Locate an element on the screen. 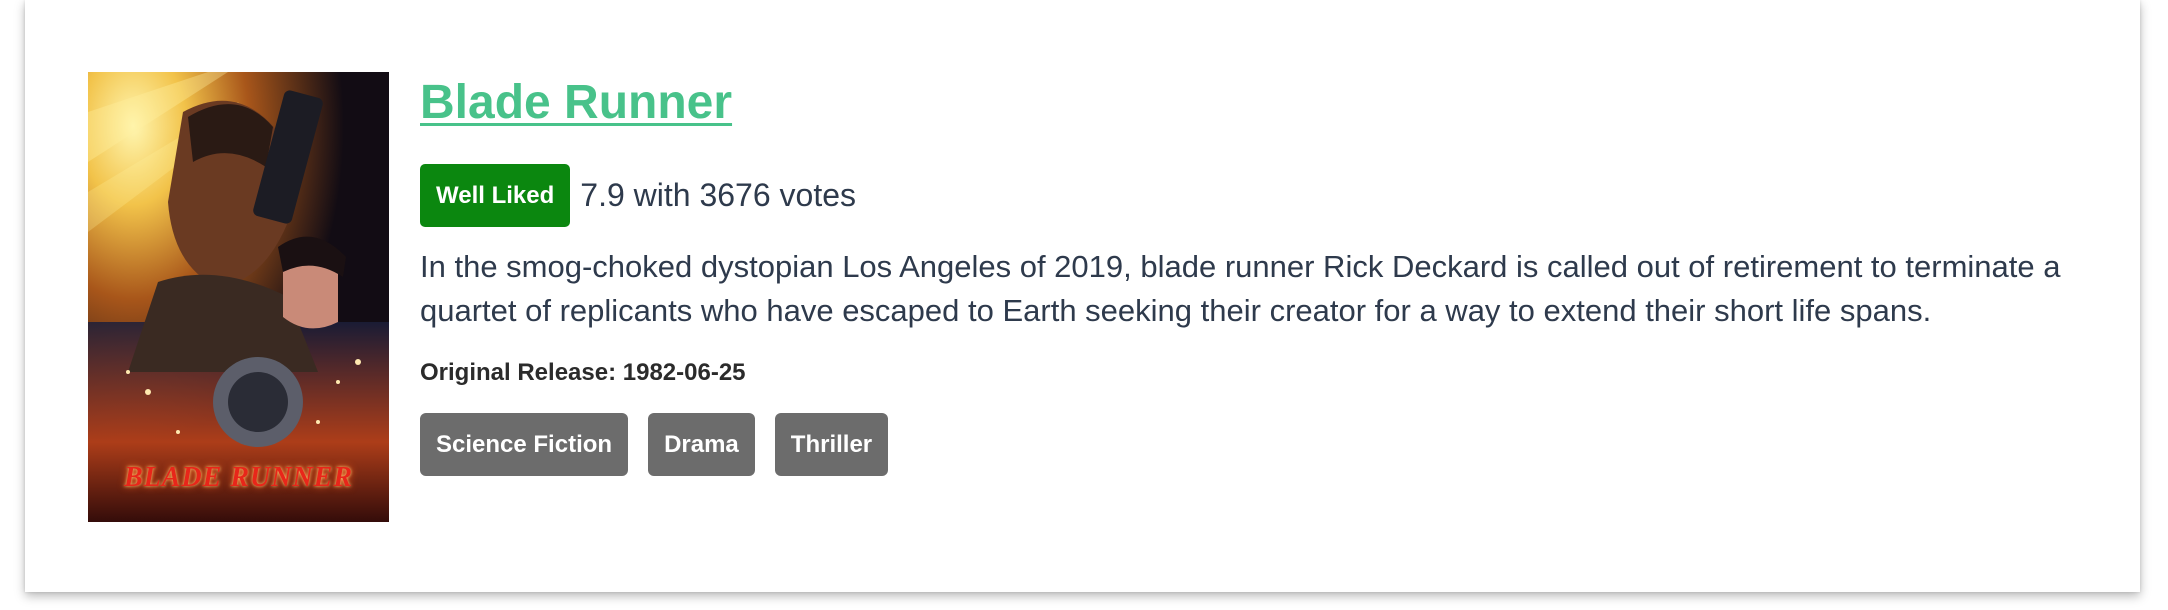 The width and height of the screenshot is (2168, 610). rating-row: Well Liked 7.9 with 3676 votes is located at coordinates (1260, 195).